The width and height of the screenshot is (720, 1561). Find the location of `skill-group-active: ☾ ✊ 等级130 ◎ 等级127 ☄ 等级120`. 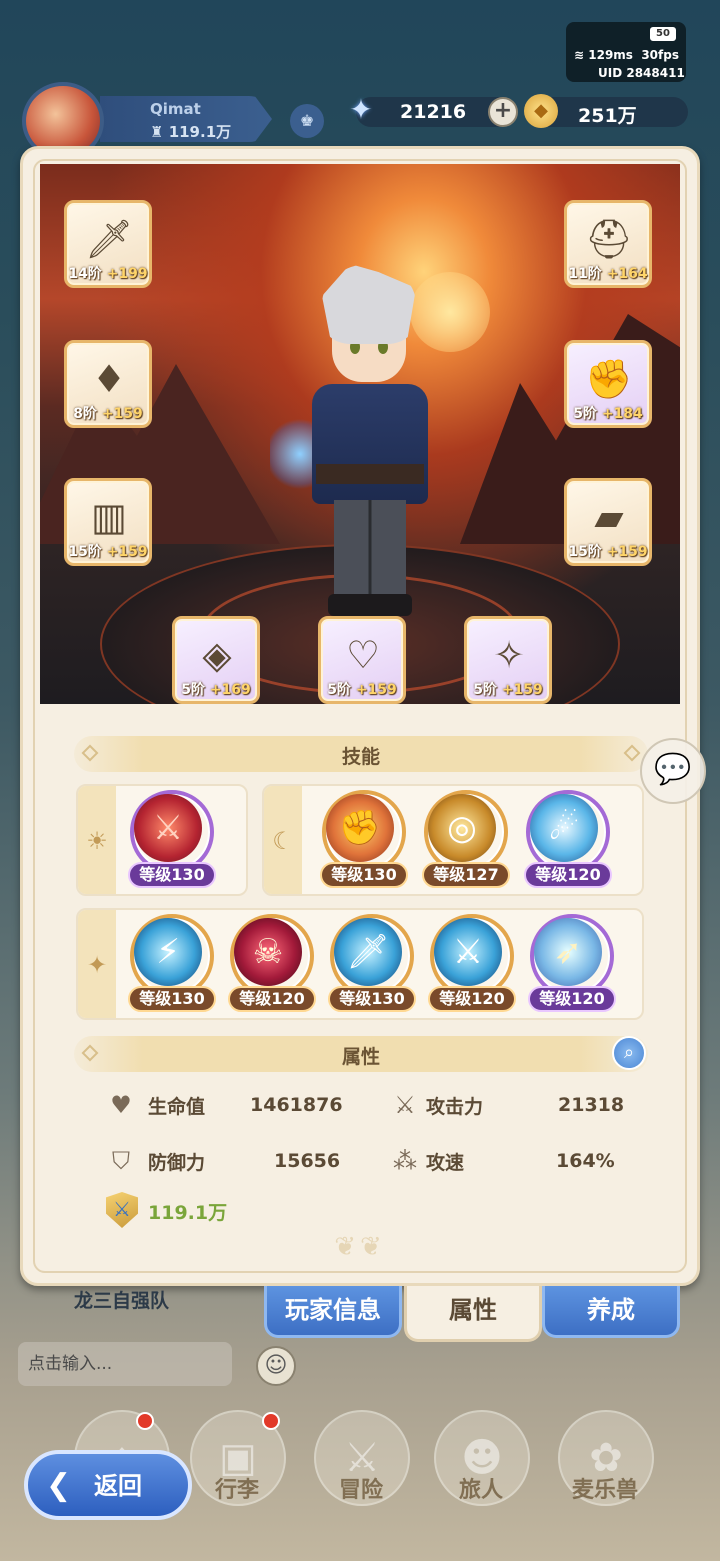

skill-group-active: ☾ ✊ 等级130 ◎ 等级127 ☄ 等级120 is located at coordinates (453, 840).